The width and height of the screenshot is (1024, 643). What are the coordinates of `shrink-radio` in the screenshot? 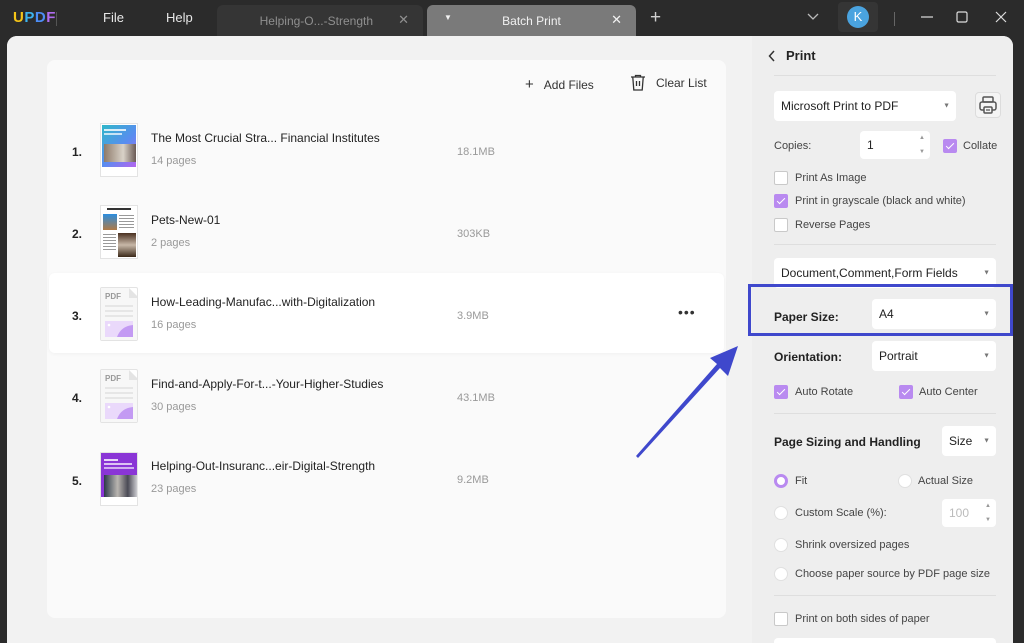 It's located at (781, 545).